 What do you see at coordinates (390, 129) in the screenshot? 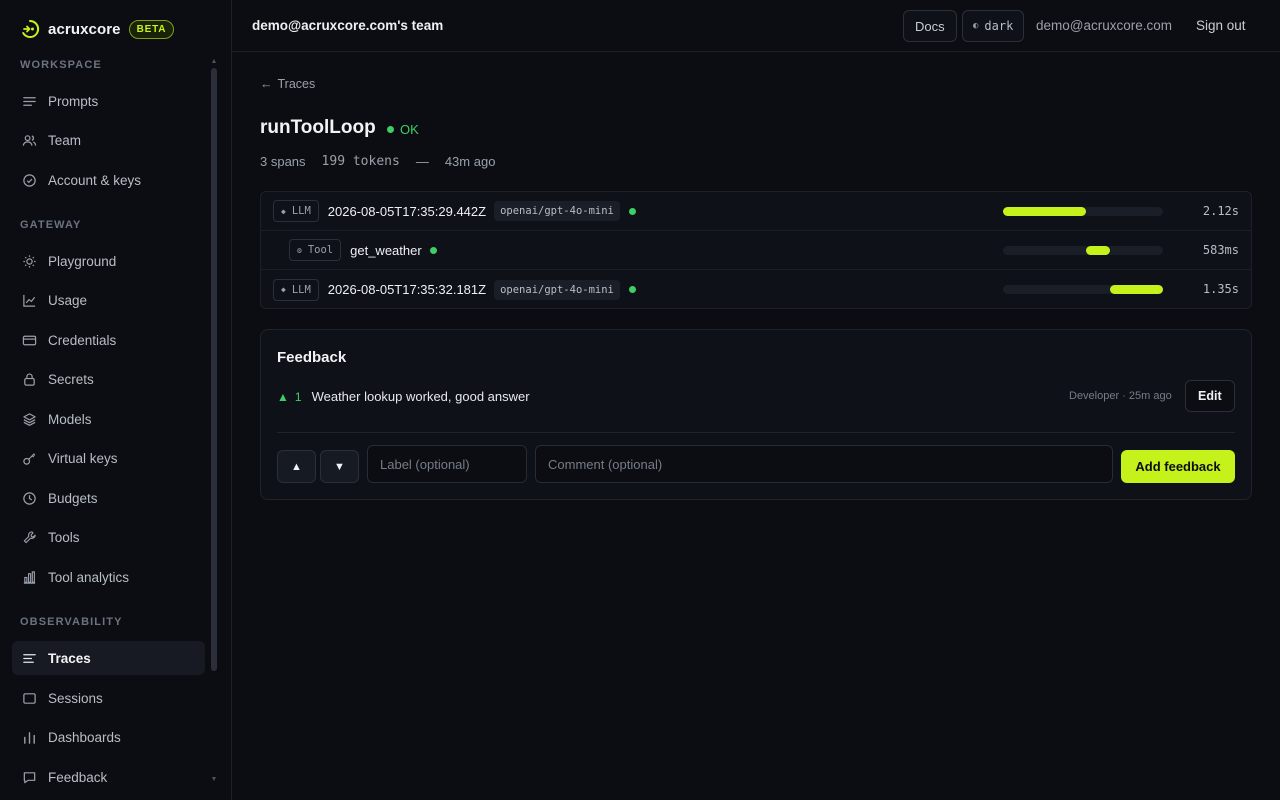
I see `status-dot-icon` at bounding box center [390, 129].